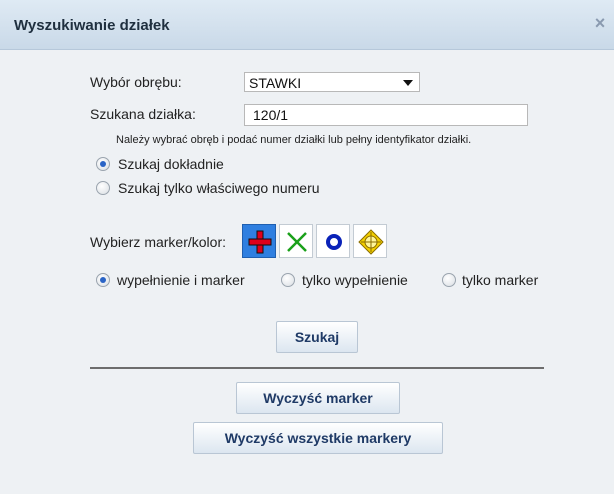 The width and height of the screenshot is (614, 494). What do you see at coordinates (158, 242) in the screenshot?
I see `marker-label: Wybierz marker/kolor:` at bounding box center [158, 242].